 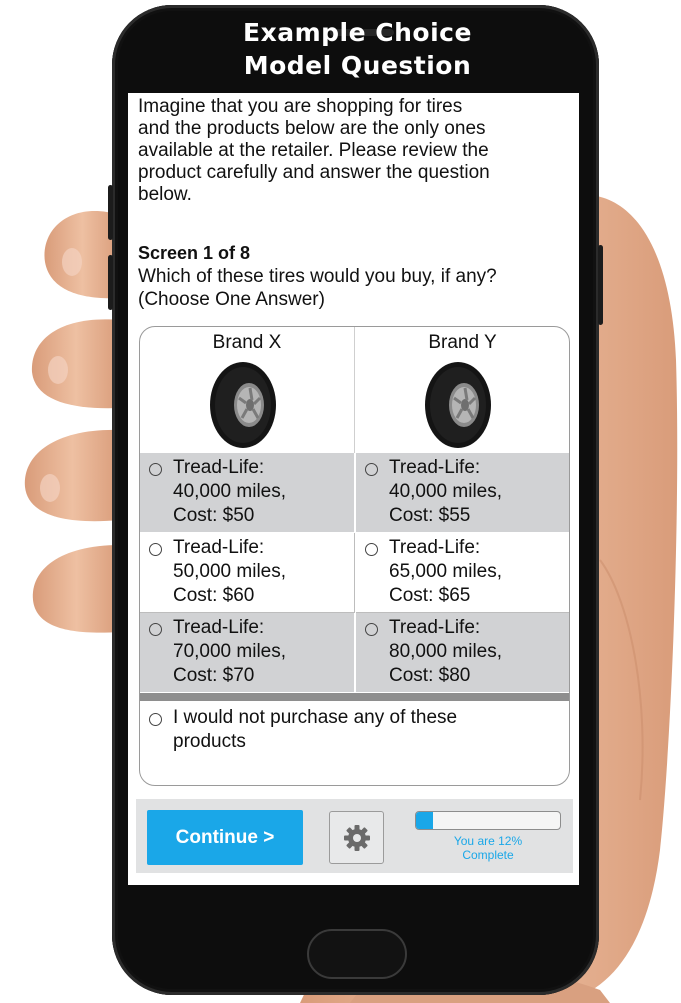 I want to click on intro-line: below., so click(x=165, y=194).